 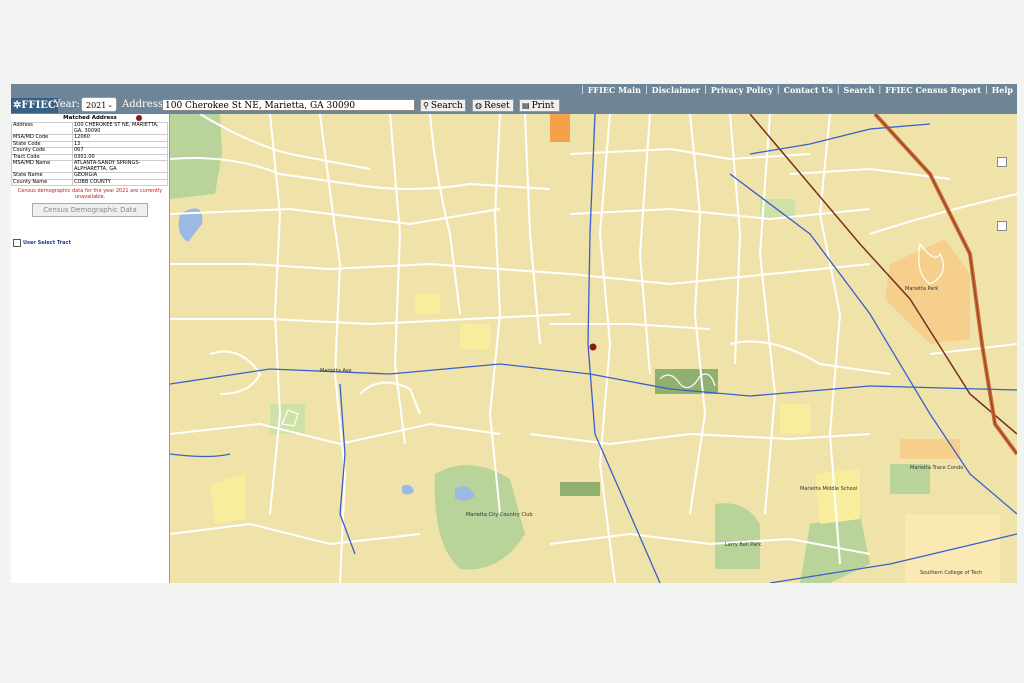 I want to click on census-demographic-button: Census Demographic Data, so click(x=90, y=210).